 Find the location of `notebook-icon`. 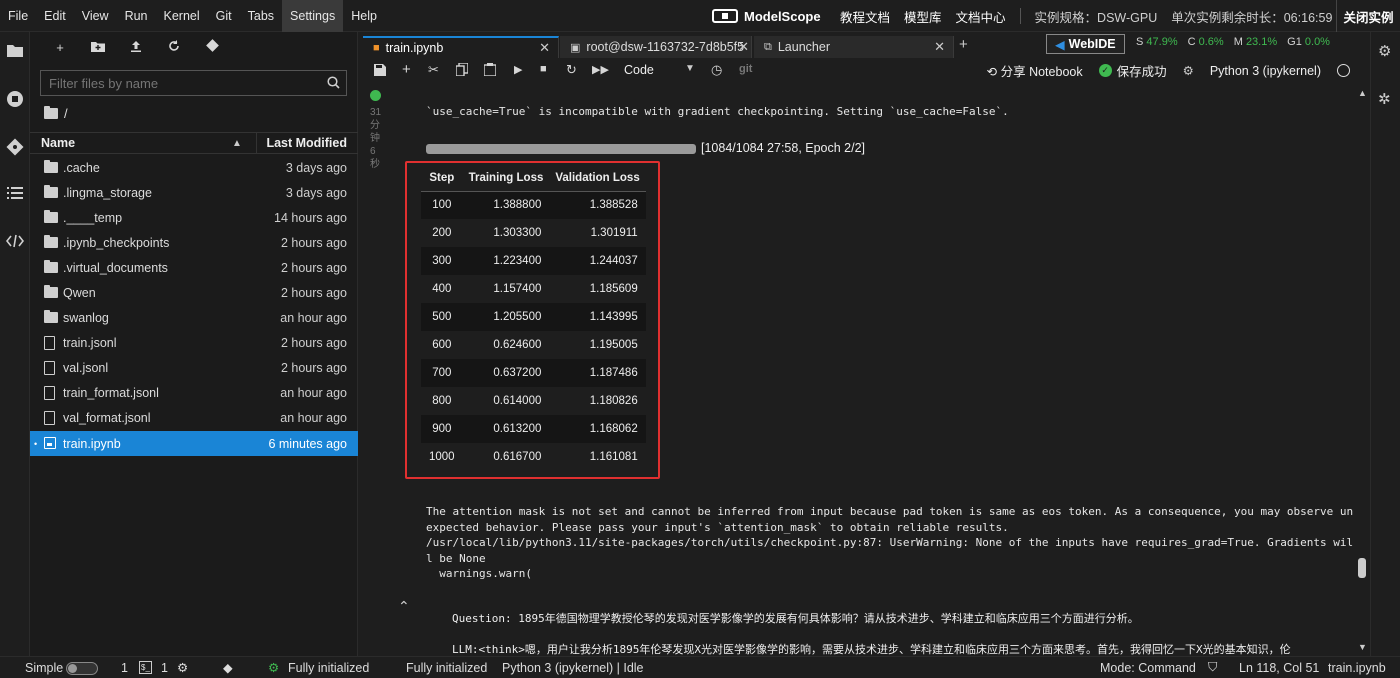

notebook-icon is located at coordinates (51, 443).